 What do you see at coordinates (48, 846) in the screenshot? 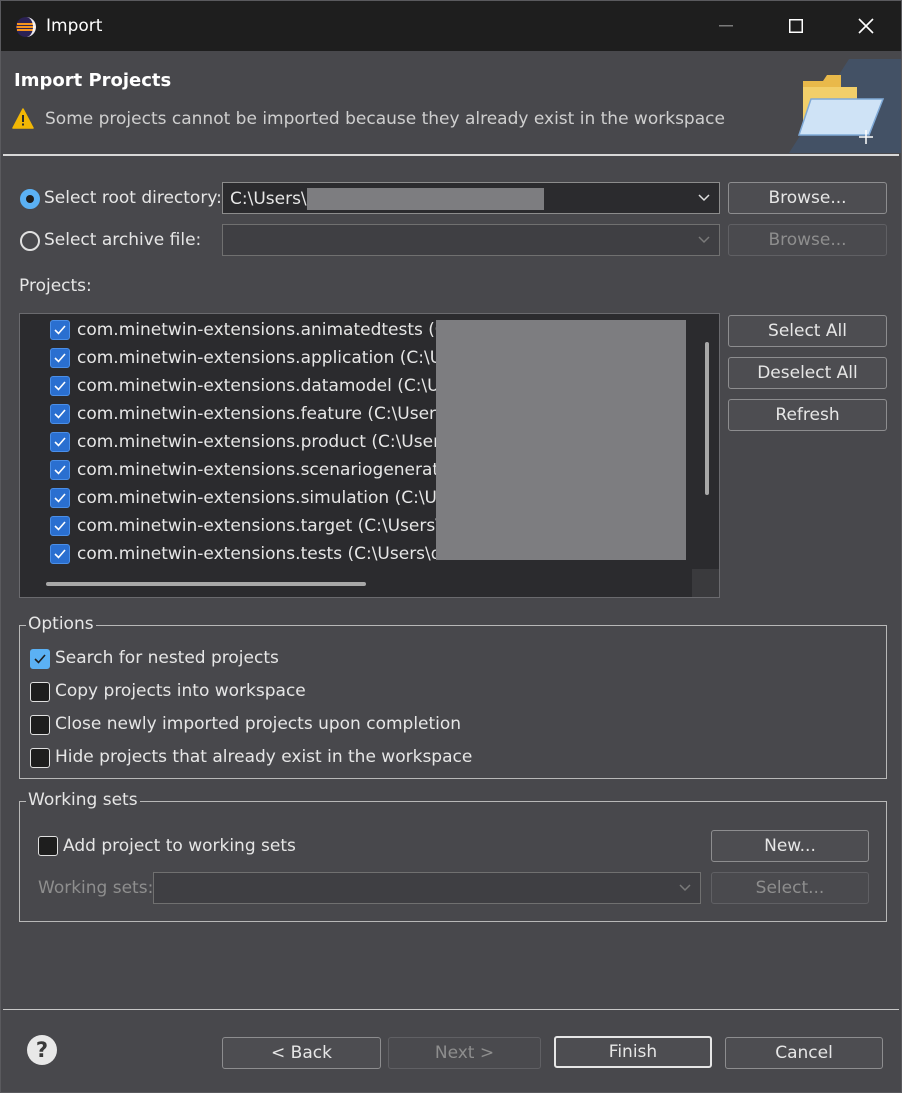
I see `add-to-working-sets-checkbox` at bounding box center [48, 846].